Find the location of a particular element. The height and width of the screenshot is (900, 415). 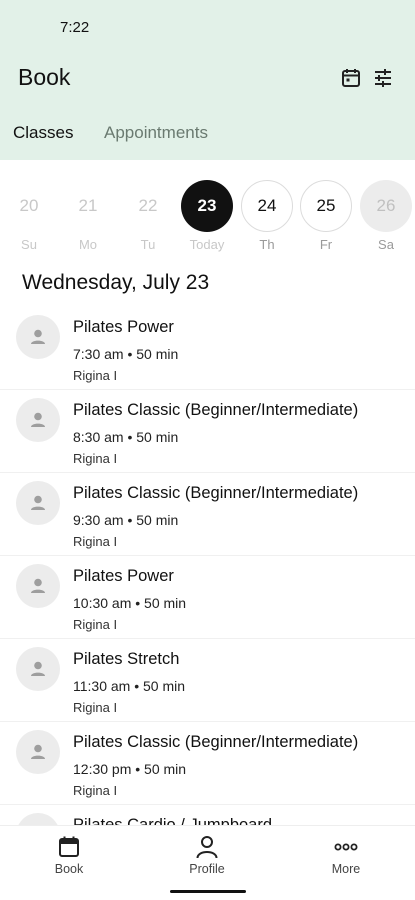

day-label: Today is located at coordinates (207, 244).